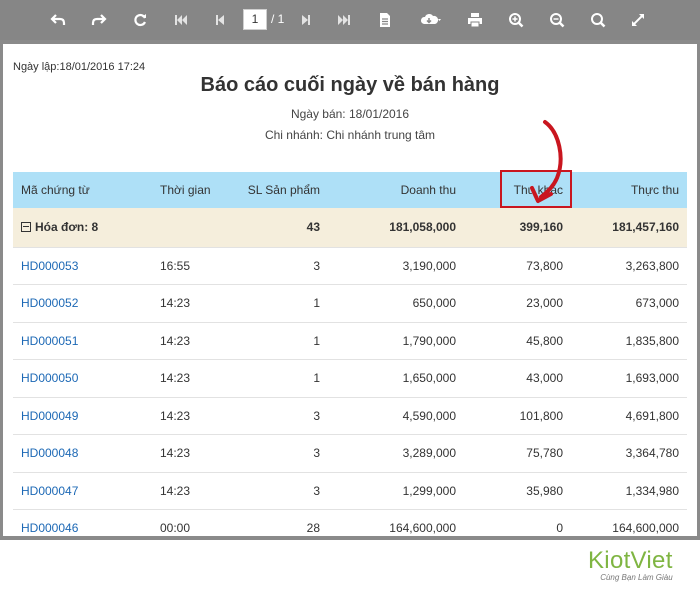 The width and height of the screenshot is (700, 592). Describe the element at coordinates (82, 266) in the screenshot. I see `cell-document-code: HD000053` at that location.